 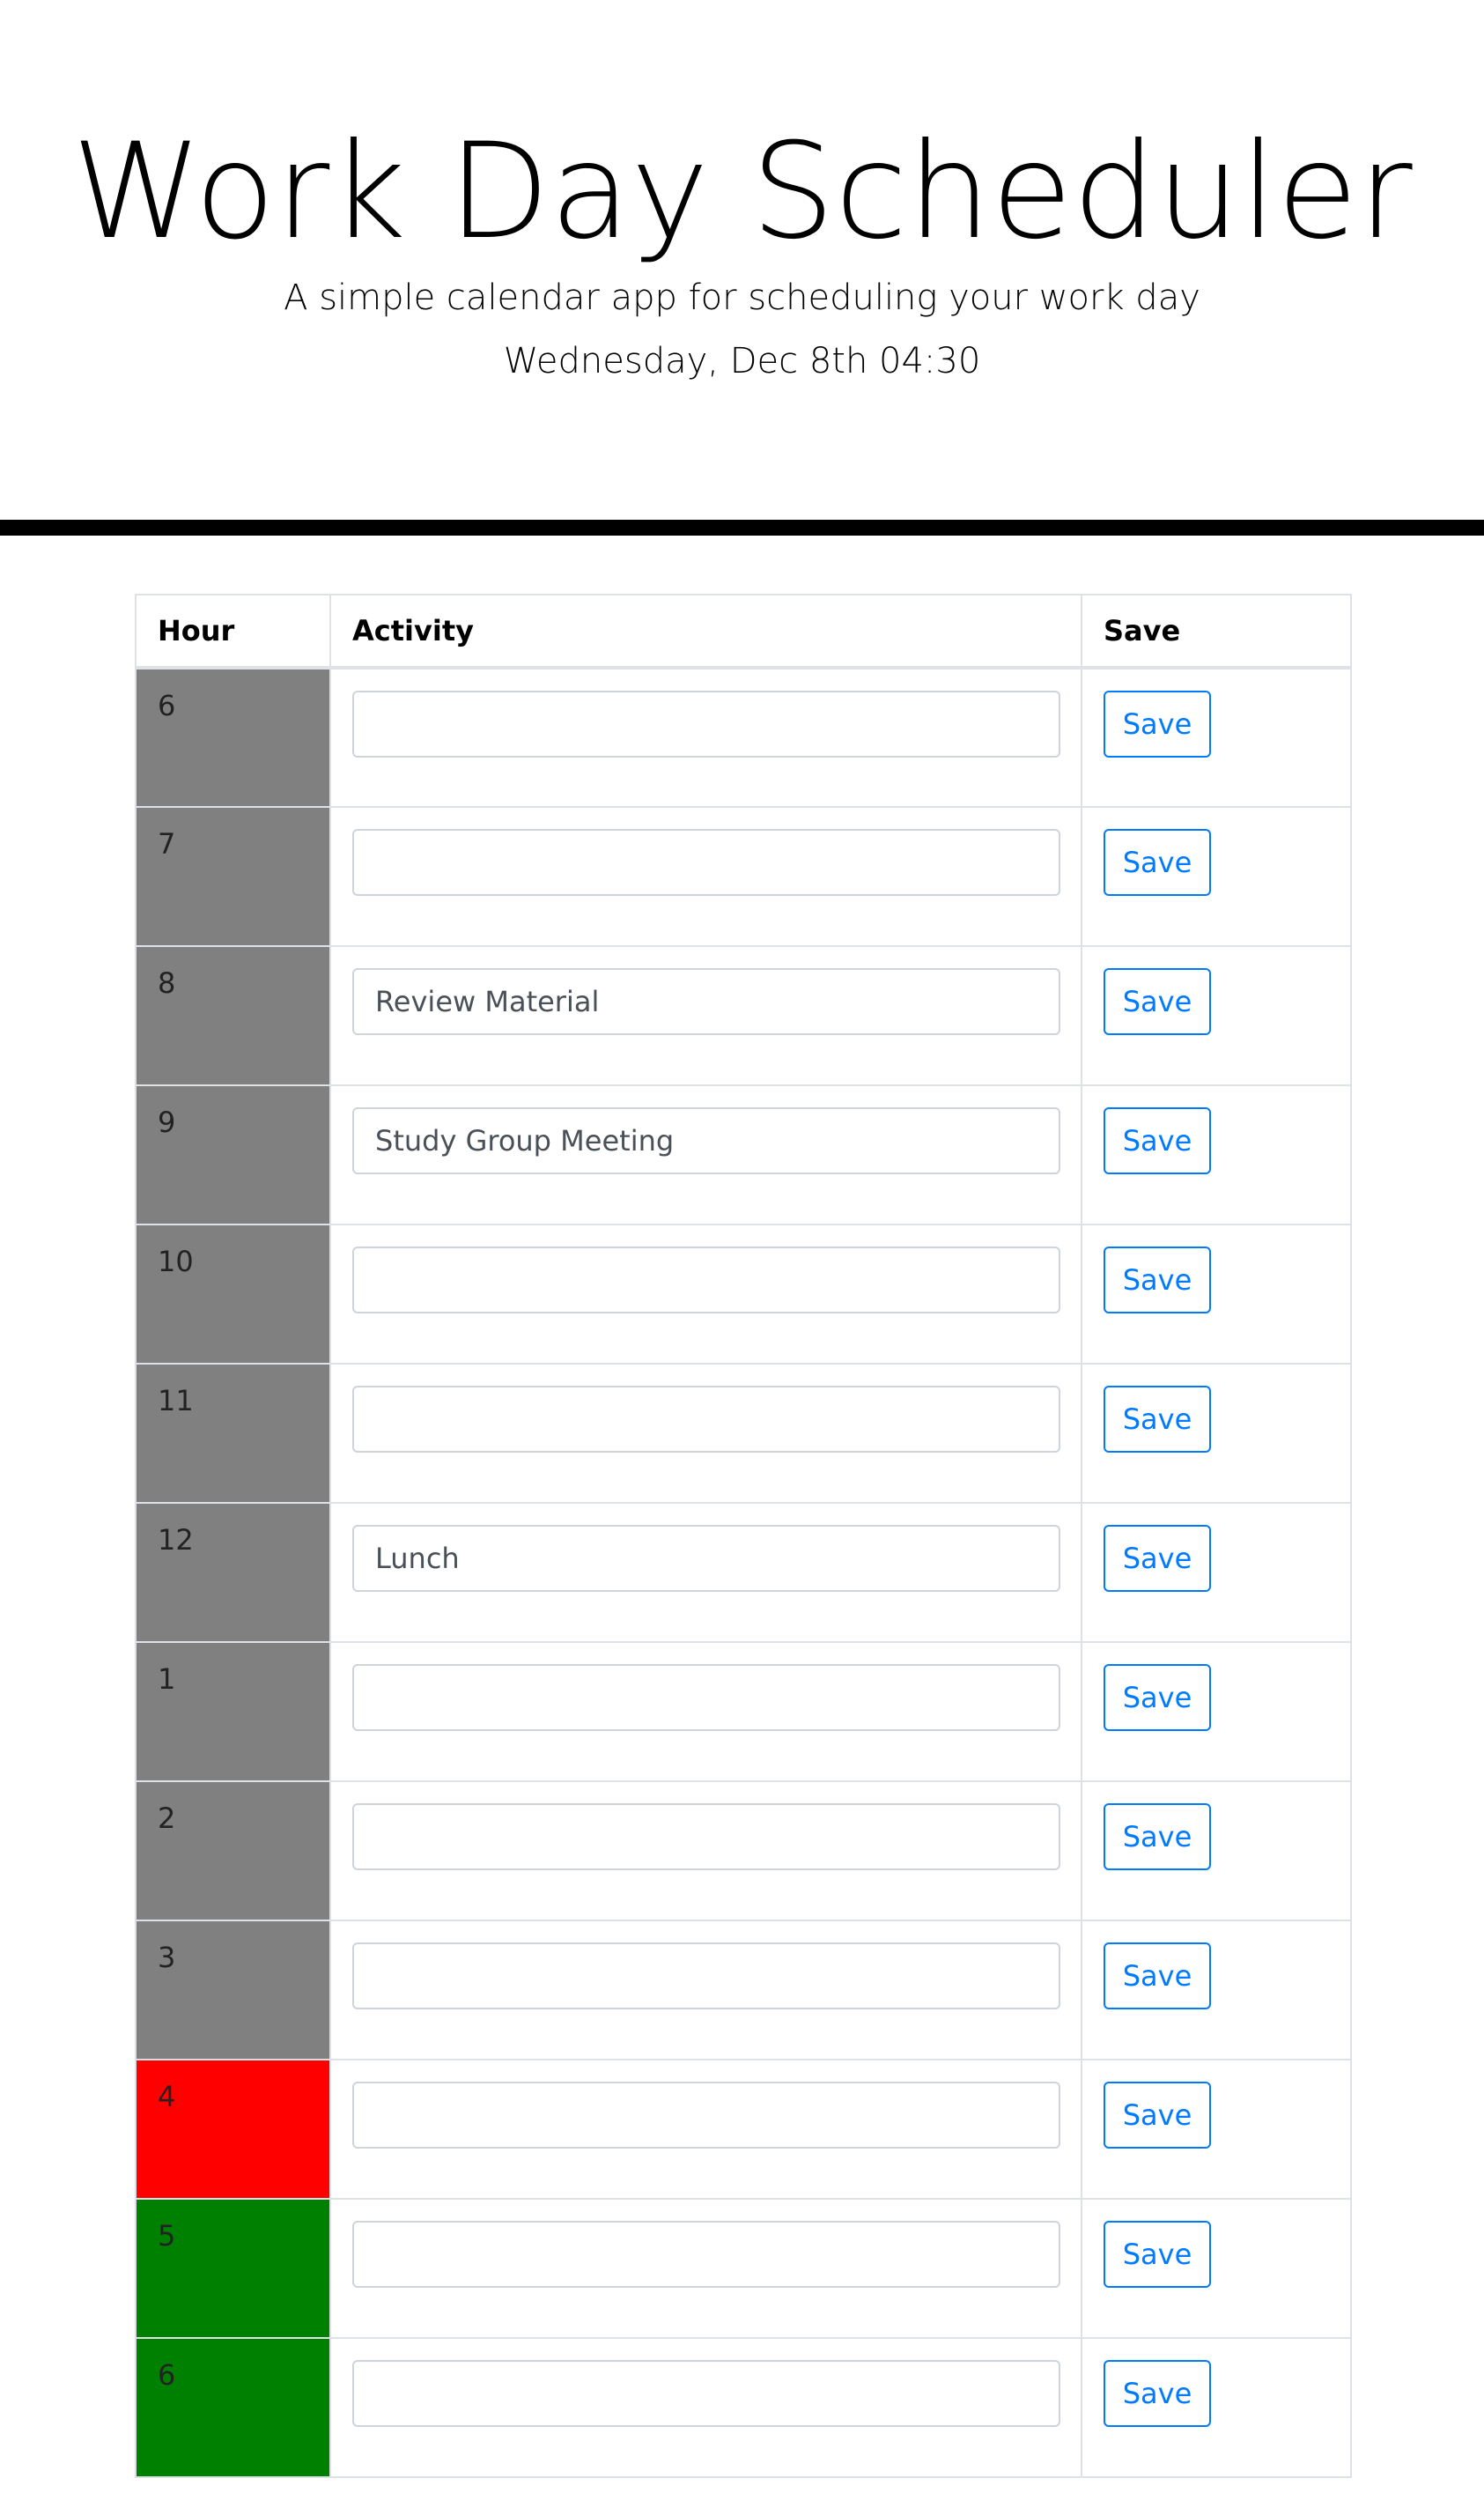 I want to click on table-row: 12 Save, so click(x=743, y=1573).